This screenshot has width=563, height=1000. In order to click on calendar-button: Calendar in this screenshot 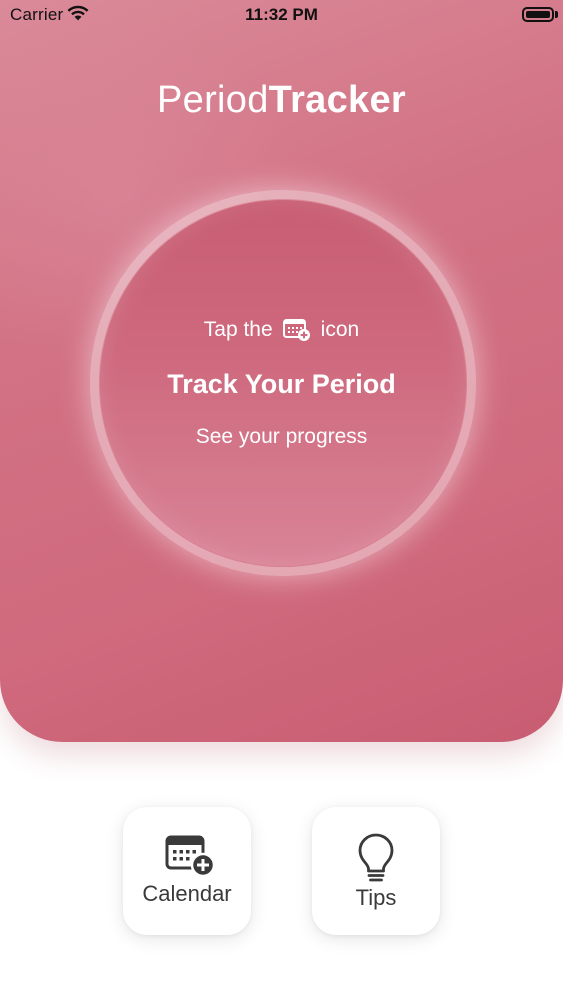, I will do `click(187, 871)`.